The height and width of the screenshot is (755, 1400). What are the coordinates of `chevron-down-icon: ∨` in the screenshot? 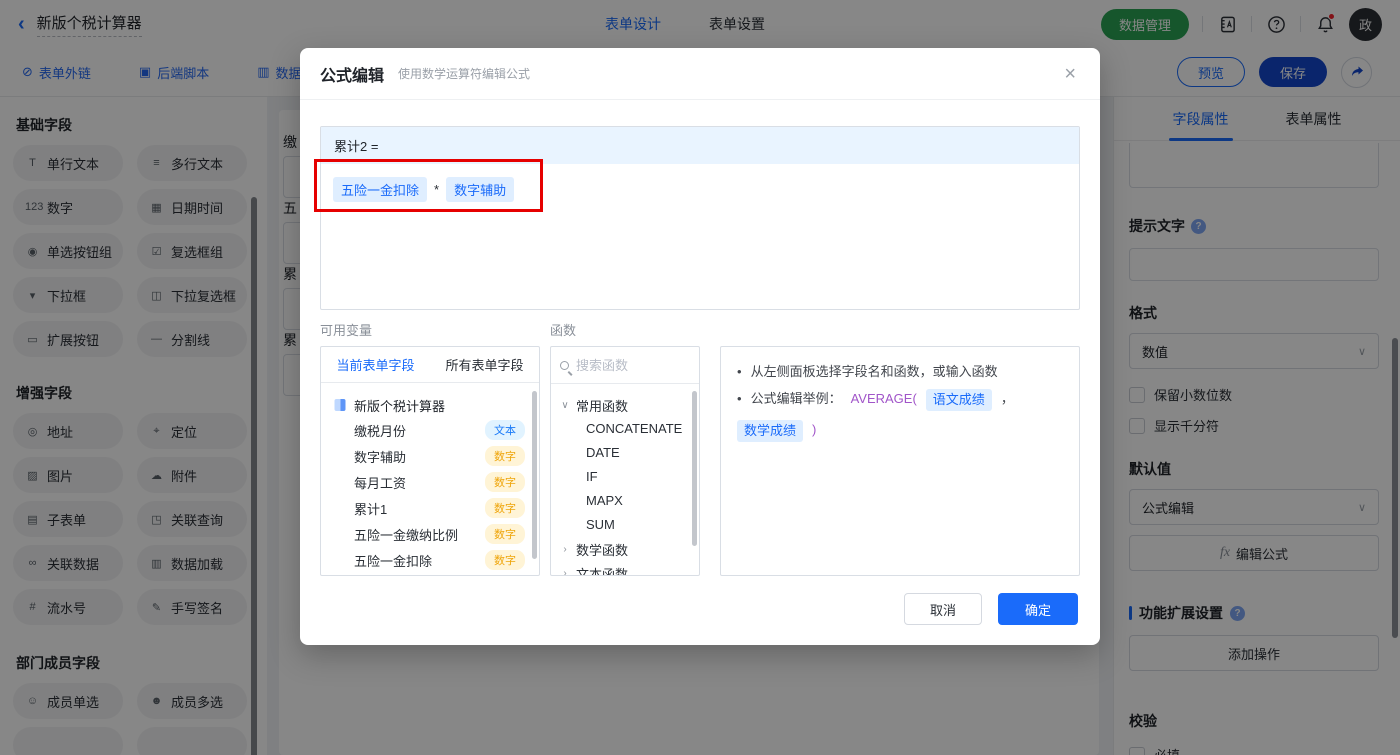 It's located at (565, 405).